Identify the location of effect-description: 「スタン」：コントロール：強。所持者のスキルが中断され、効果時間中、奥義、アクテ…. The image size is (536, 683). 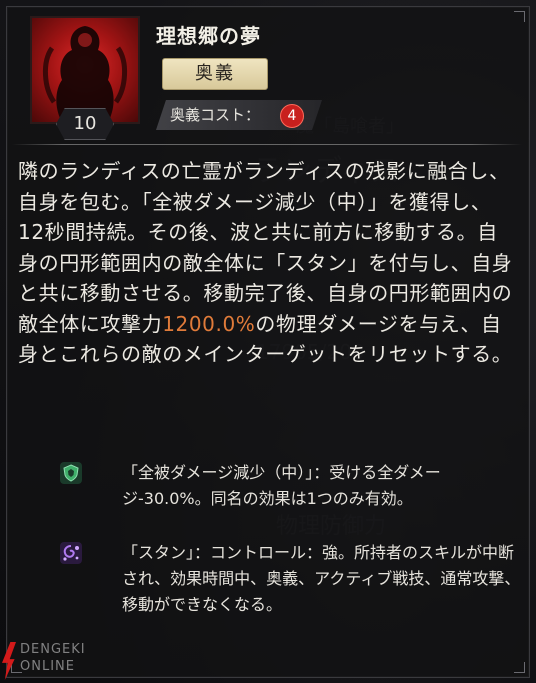
(321, 578).